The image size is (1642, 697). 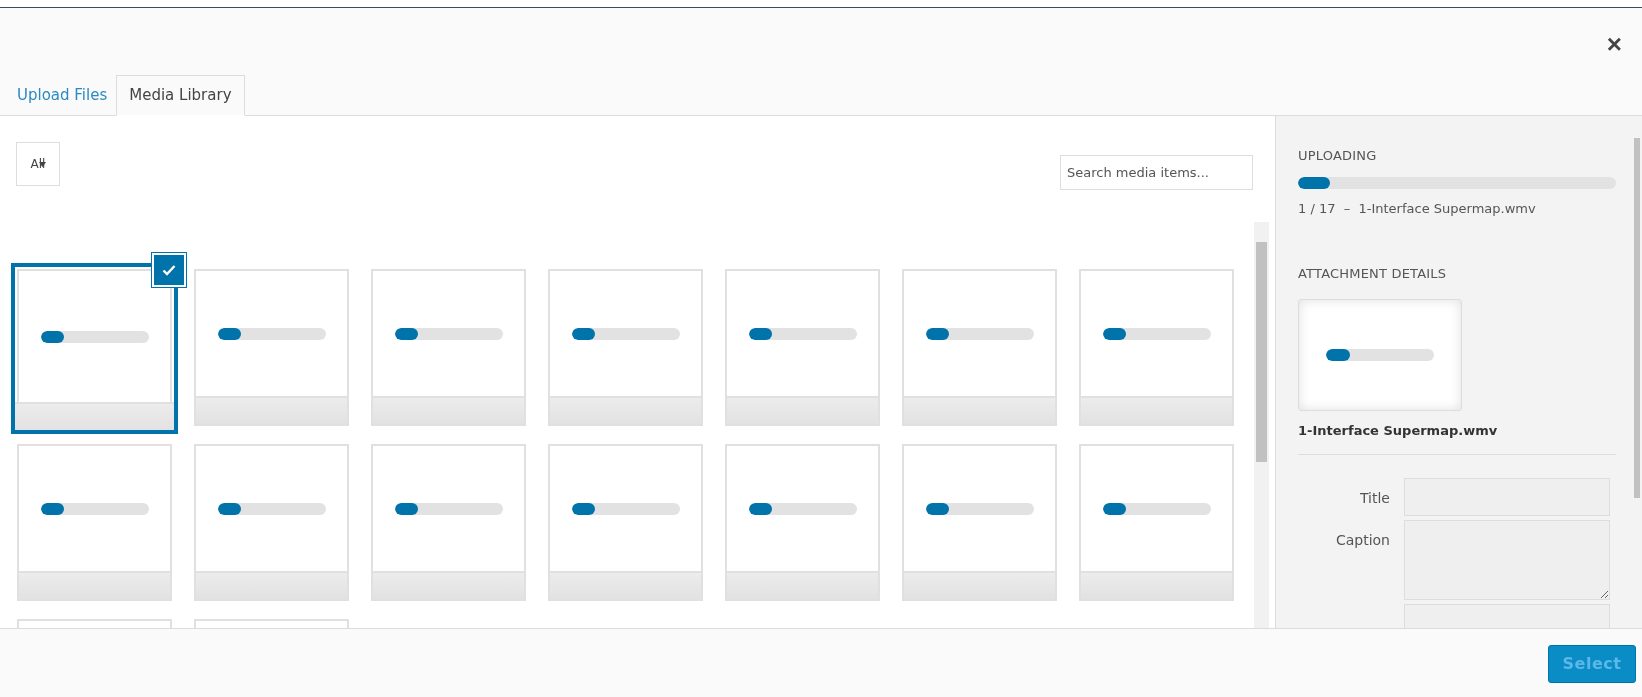 I want to click on close-button: ×, so click(x=1614, y=44).